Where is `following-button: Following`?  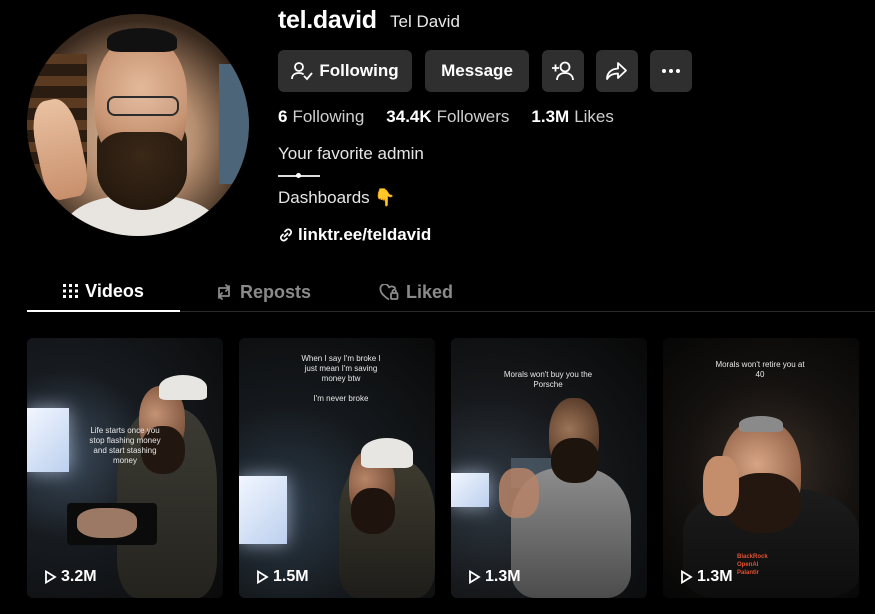
following-button: Following is located at coordinates (345, 71).